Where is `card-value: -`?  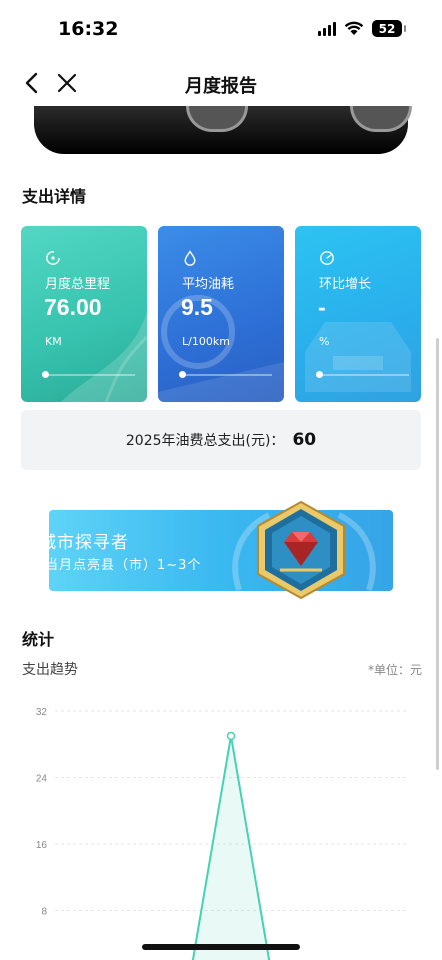 card-value: - is located at coordinates (322, 307).